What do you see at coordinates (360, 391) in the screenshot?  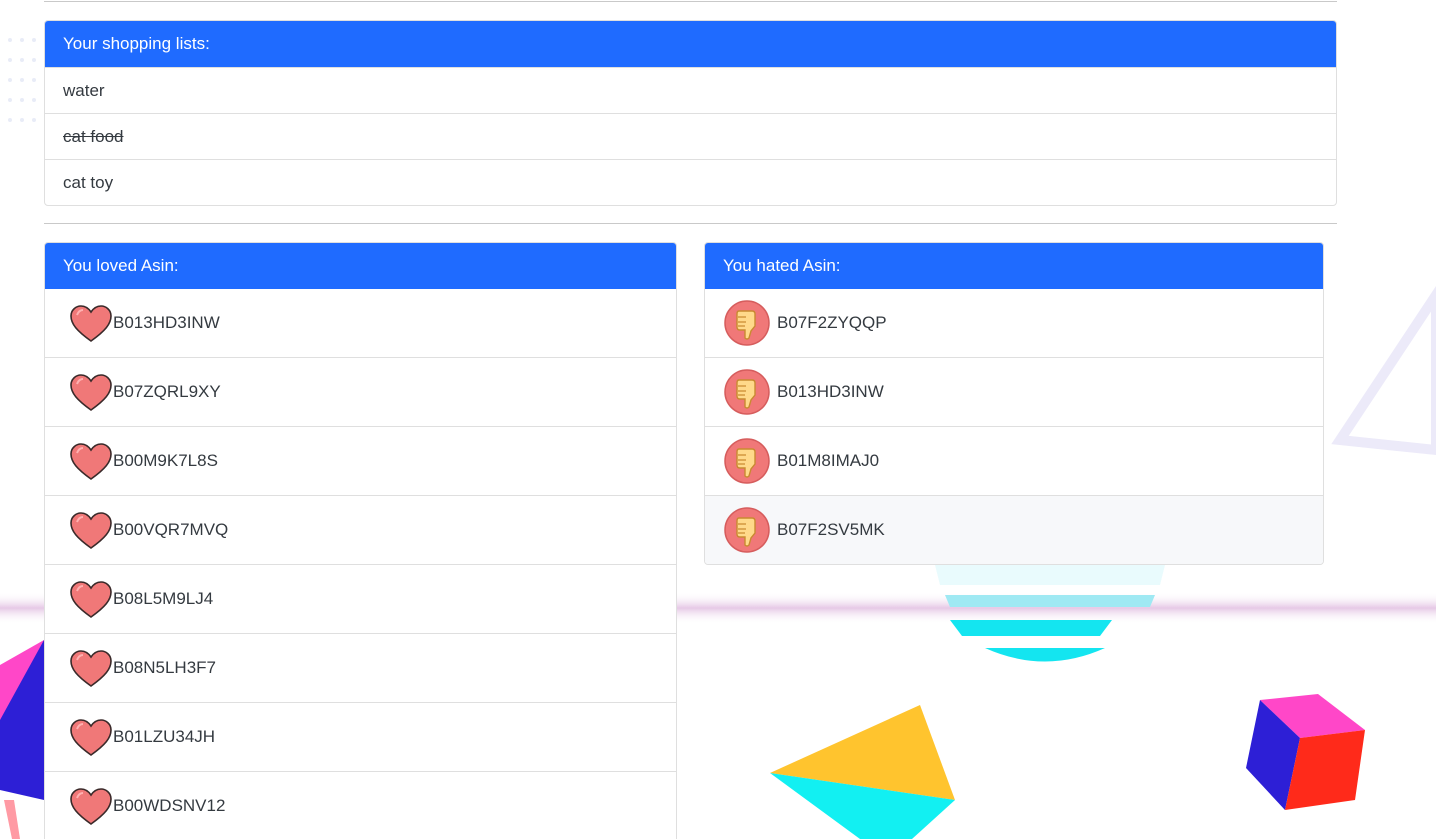 I see `loved-asin-item: B07ZQRL9XY` at bounding box center [360, 391].